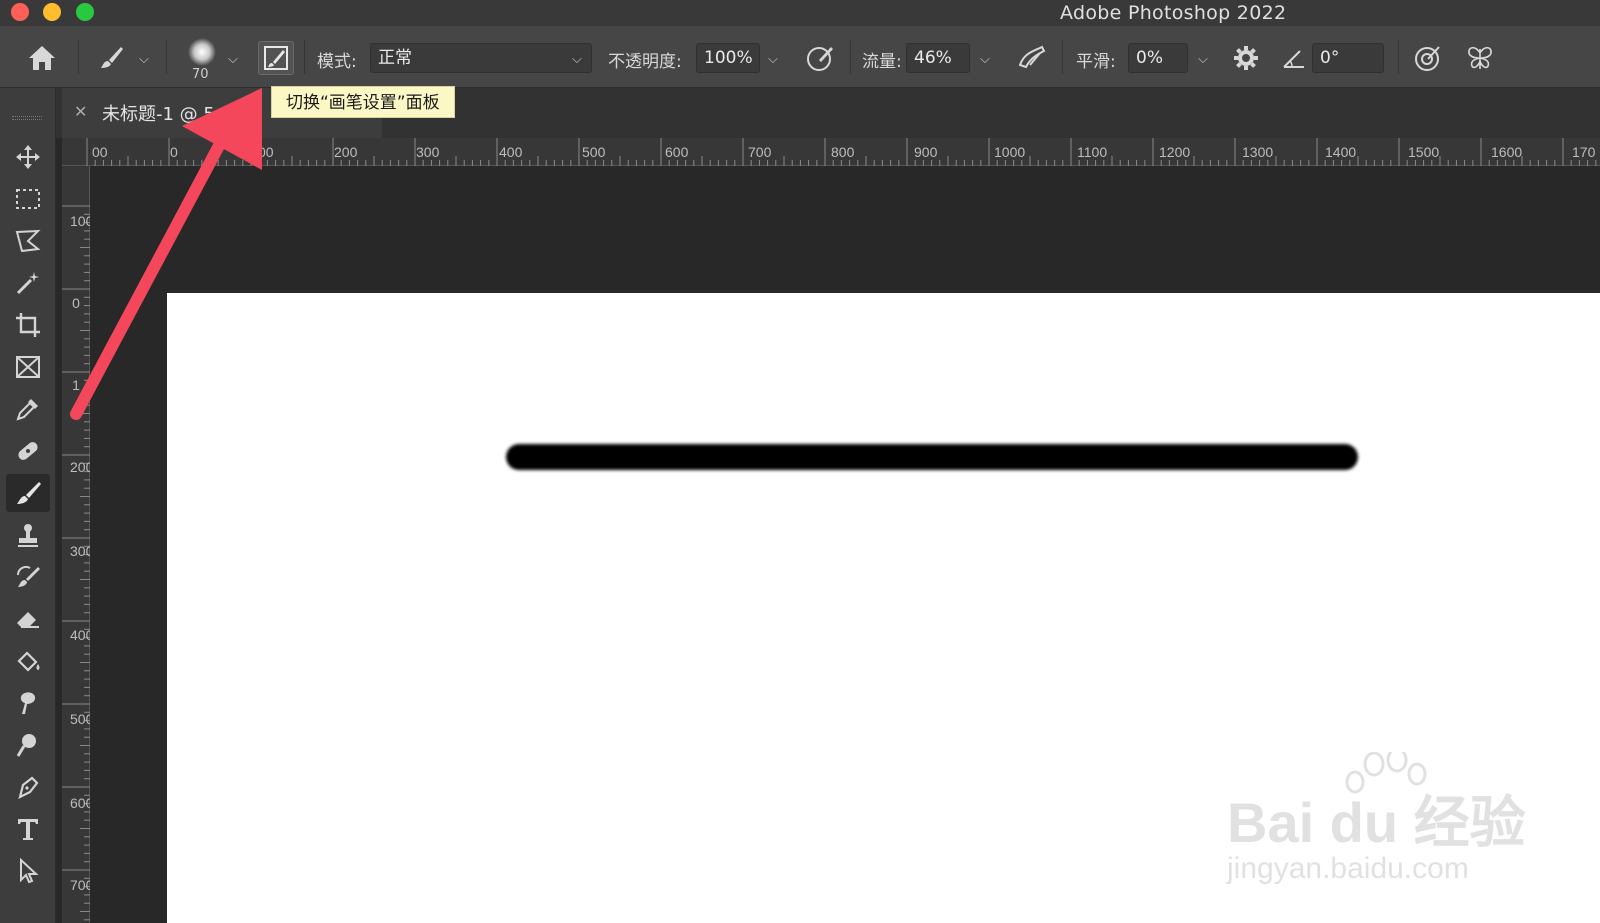 This screenshot has height=923, width=1600. I want to click on ruler-label: 300, so click(82, 551).